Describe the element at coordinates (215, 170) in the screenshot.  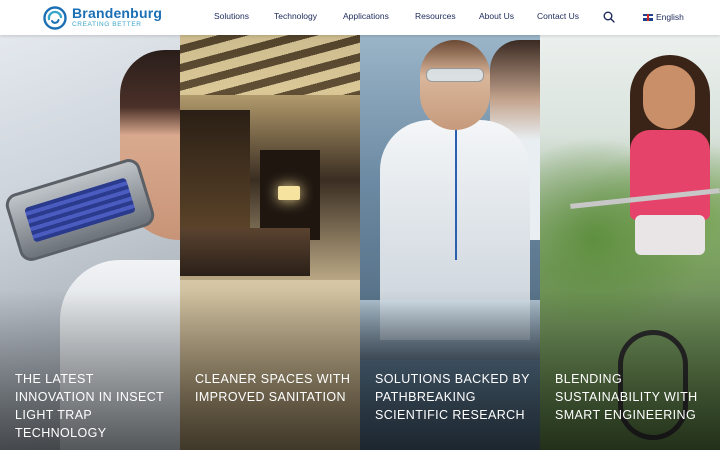
I see `lobby-wall-image-part` at that location.